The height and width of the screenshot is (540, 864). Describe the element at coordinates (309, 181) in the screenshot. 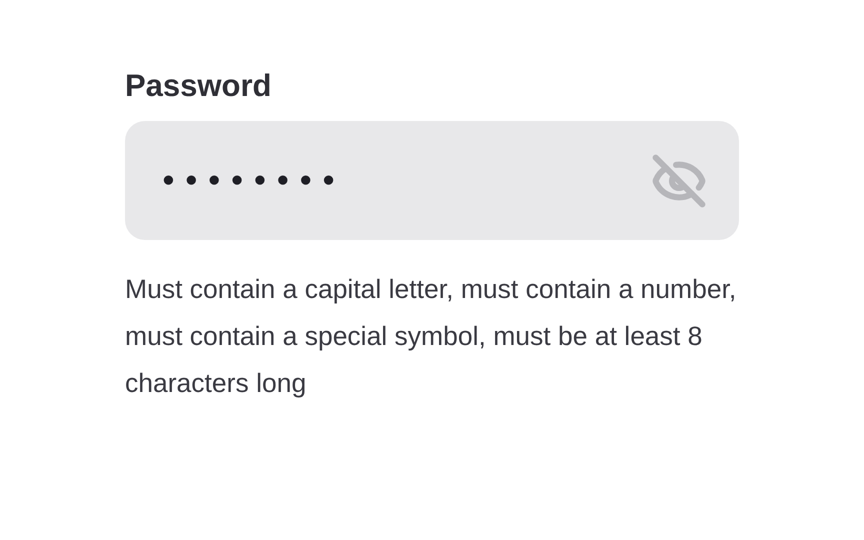

I see `password-input: ••••••••` at that location.